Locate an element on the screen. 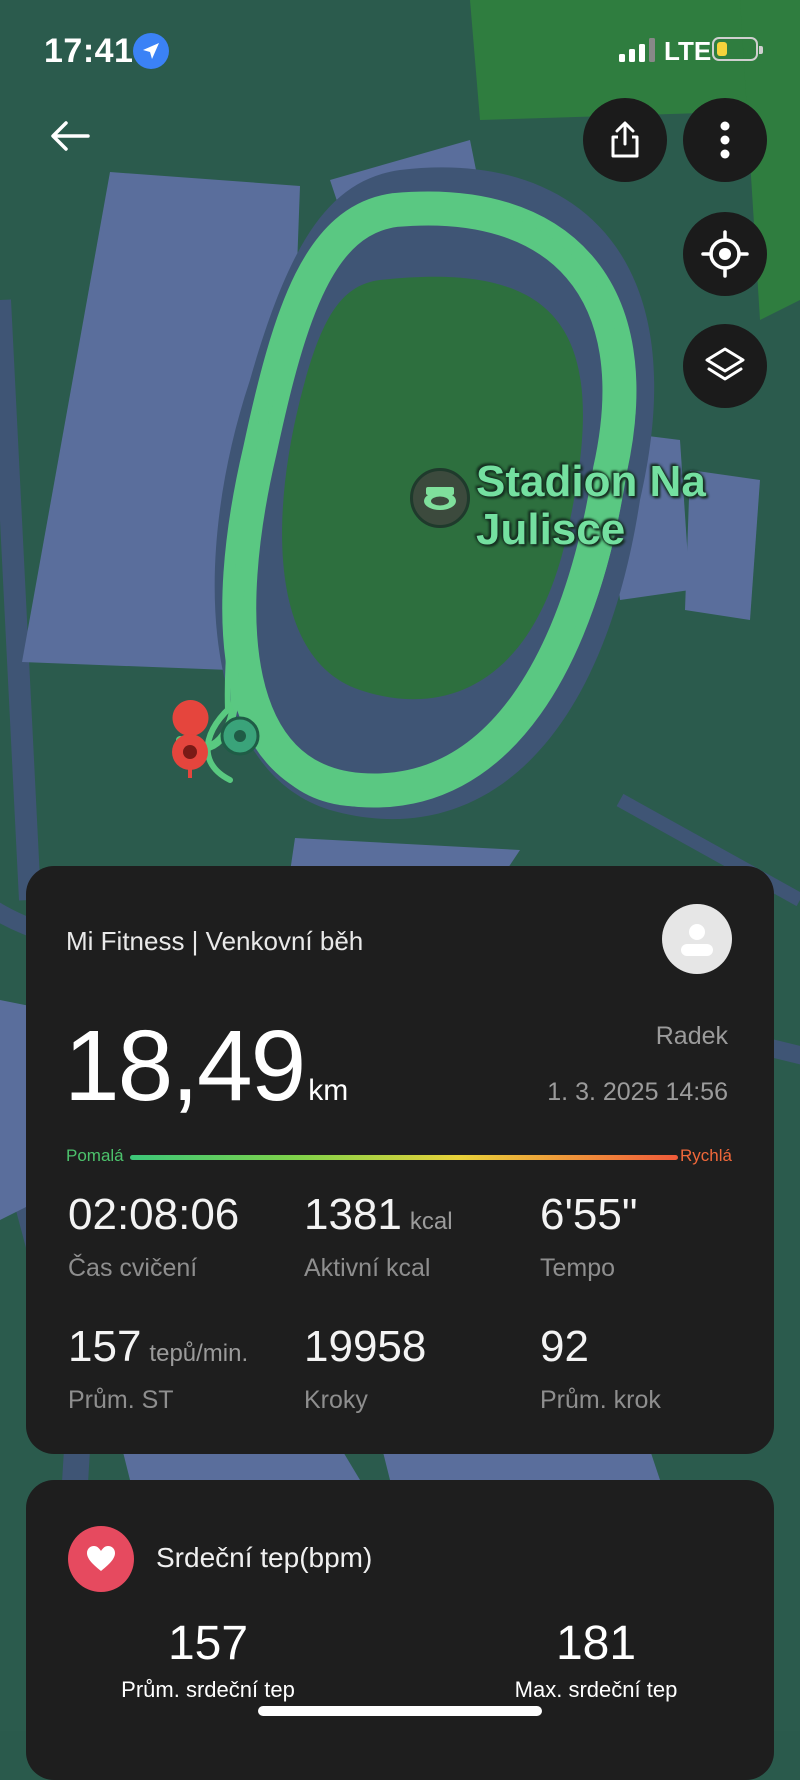 The height and width of the screenshot is (1780, 800). stat-avg-cadence: 92 Prům. krok is located at coordinates (600, 1368).